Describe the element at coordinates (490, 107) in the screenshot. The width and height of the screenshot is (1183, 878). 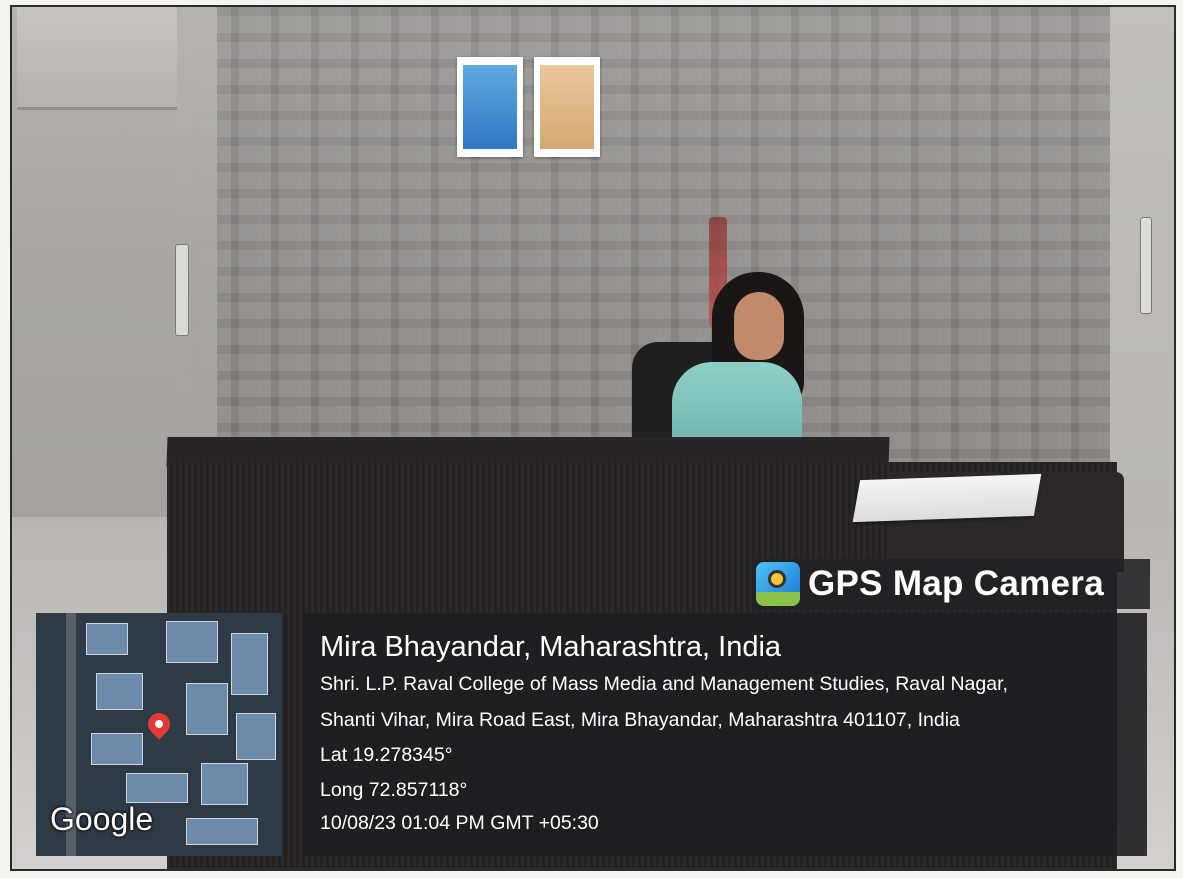
I see `wall-frame-blue` at that location.